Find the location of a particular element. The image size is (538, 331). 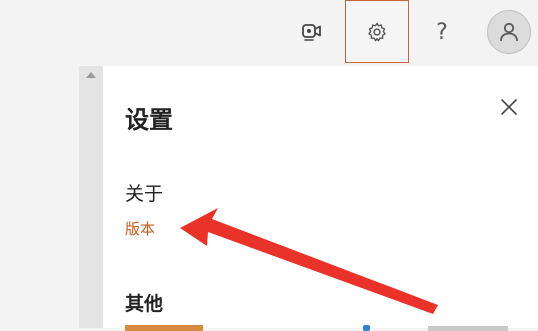

meet-now-icon is located at coordinates (311, 32).